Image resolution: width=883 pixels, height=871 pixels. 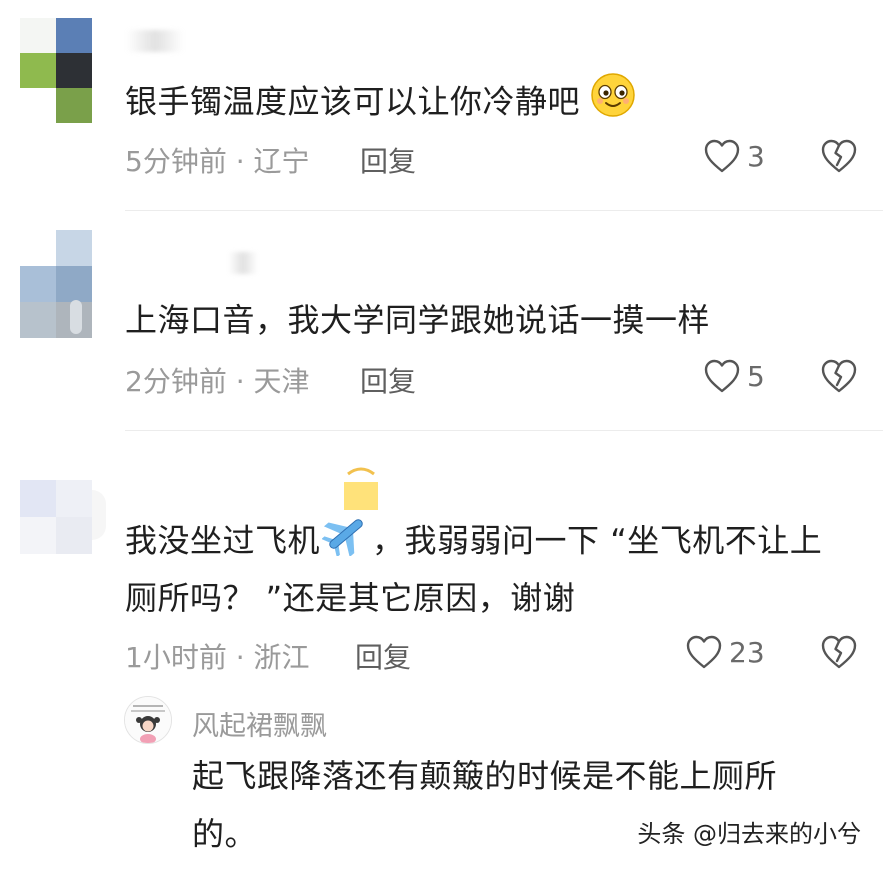 I want to click on like-button: 23, so click(x=725, y=652).